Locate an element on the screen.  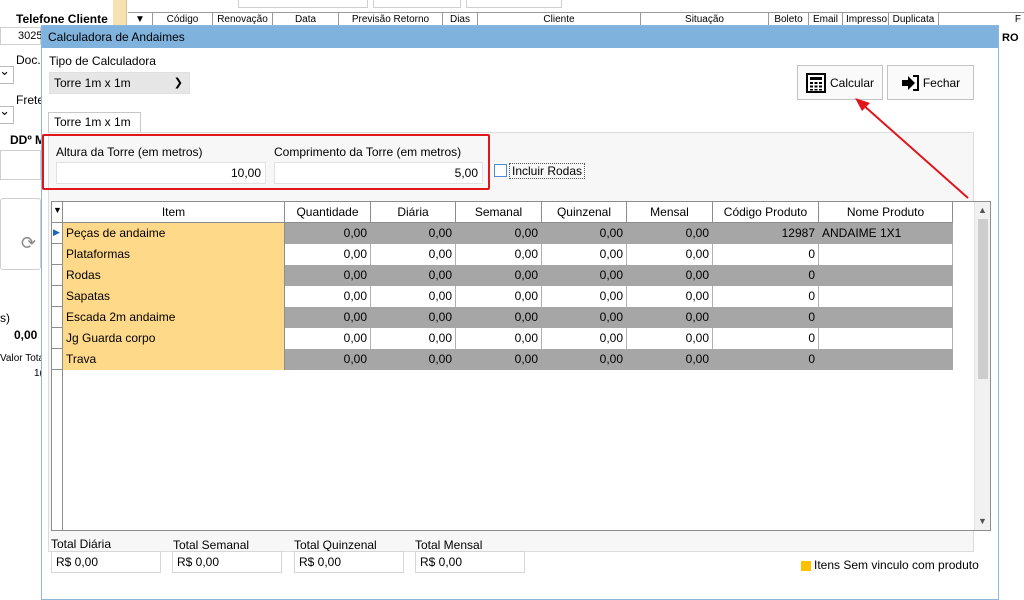
cell-nome-produto: ANDAIME 1X1 is located at coordinates (886, 233).